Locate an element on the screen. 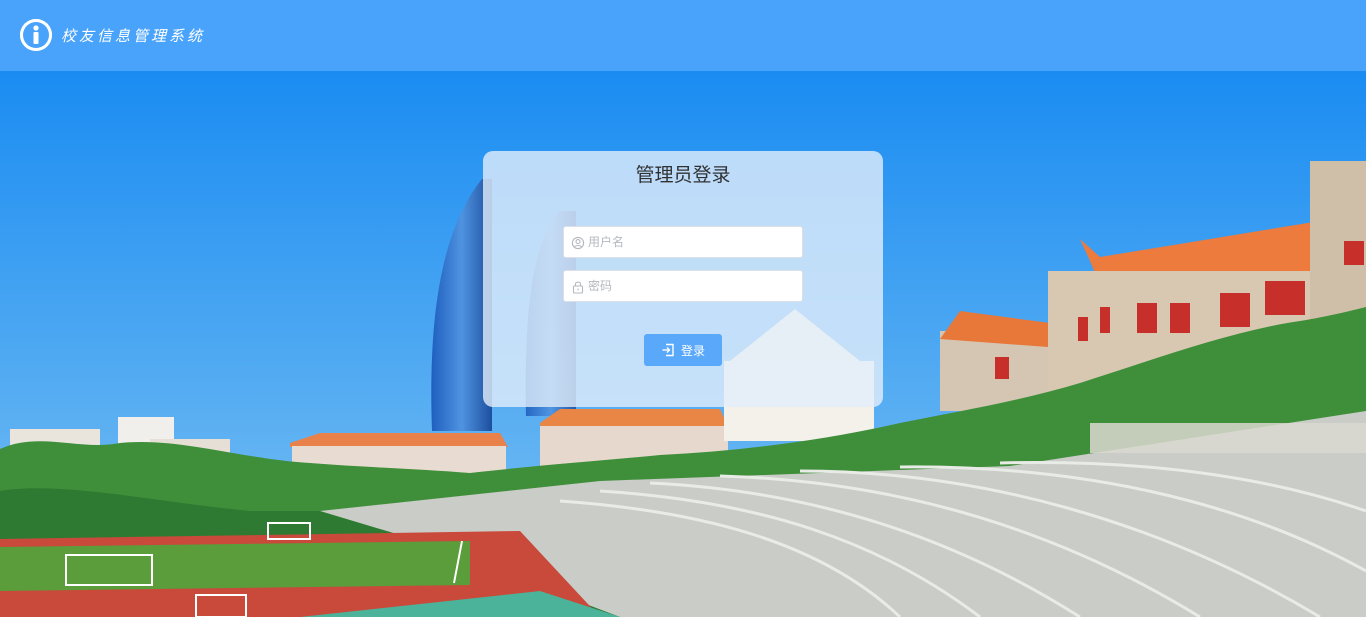 The height and width of the screenshot is (617, 1366). username-field is located at coordinates (683, 242).